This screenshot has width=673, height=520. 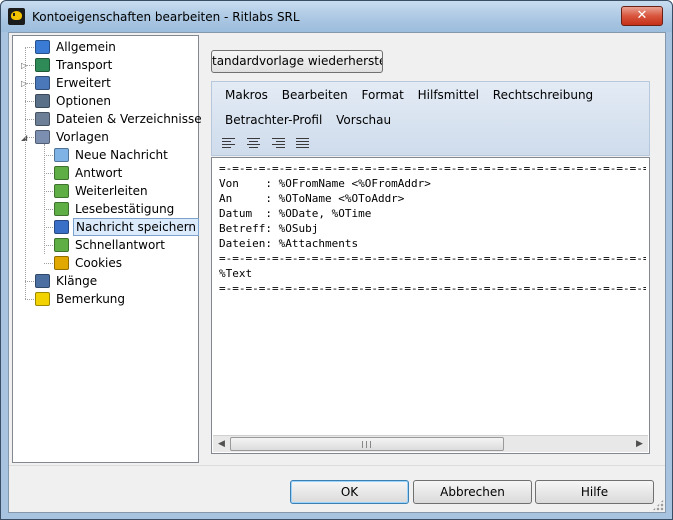 I want to click on horizontal-scrollbar: ◀ ▶, so click(x=430, y=443).